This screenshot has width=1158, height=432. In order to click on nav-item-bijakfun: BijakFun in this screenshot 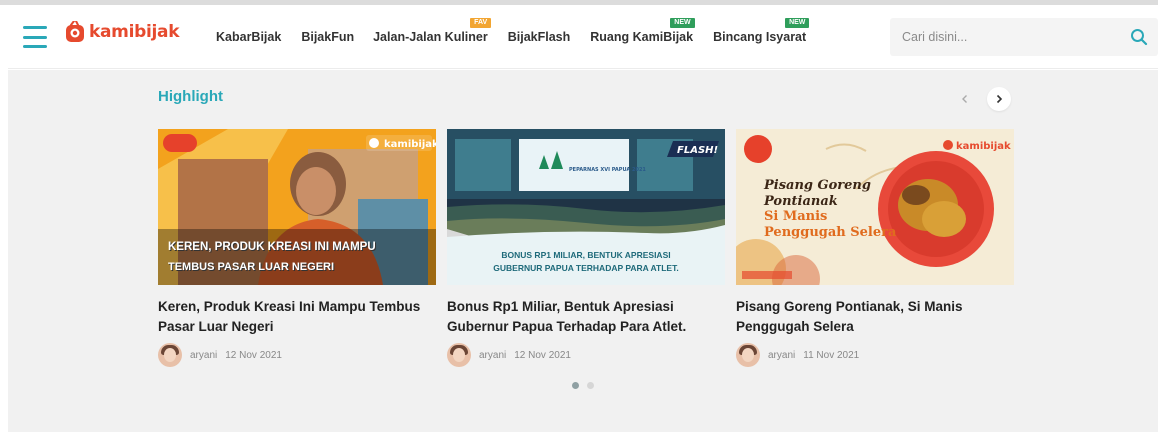, I will do `click(327, 37)`.